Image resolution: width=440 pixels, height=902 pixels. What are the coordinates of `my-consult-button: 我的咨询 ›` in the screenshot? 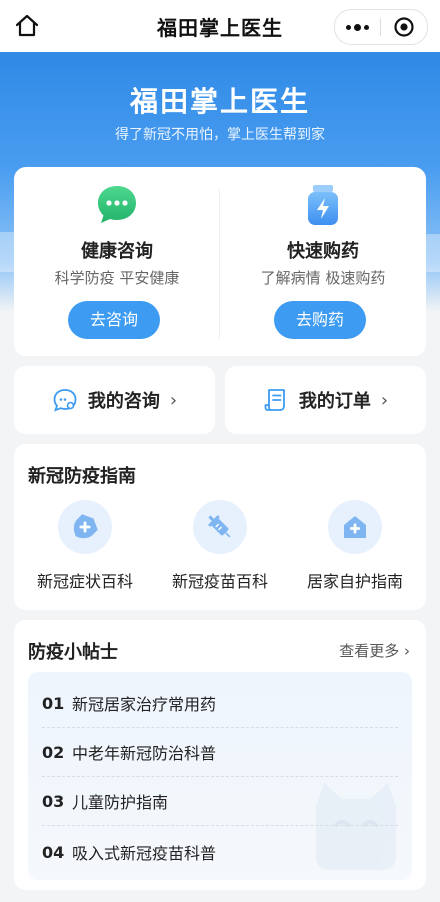 It's located at (114, 400).